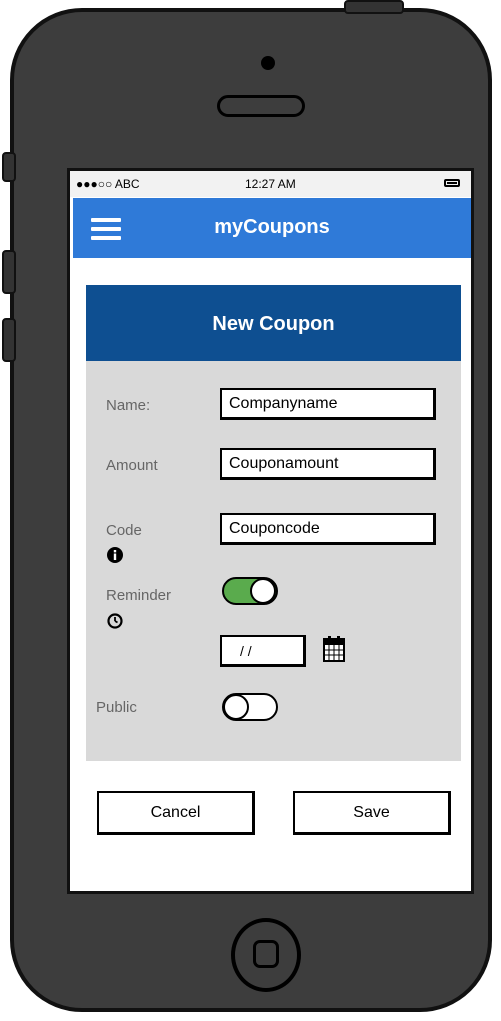 The height and width of the screenshot is (1021, 501). What do you see at coordinates (263, 651) in the screenshot?
I see `reminder-date-field: / /` at bounding box center [263, 651].